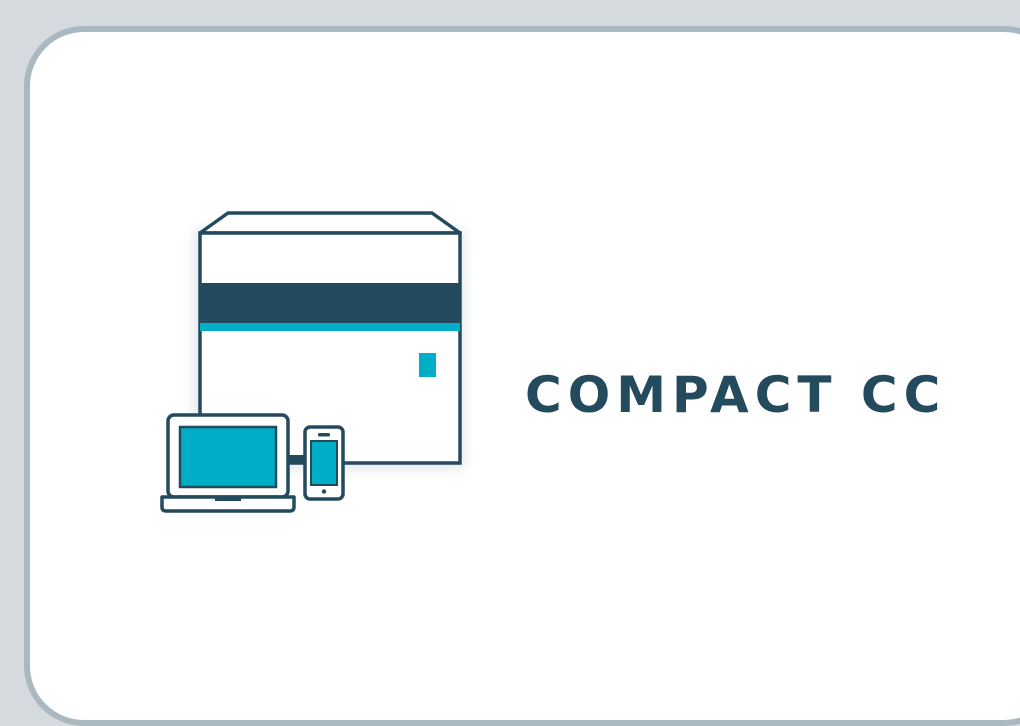 Image resolution: width=1020 pixels, height=726 pixels. I want to click on smartphone-icon, so click(324, 463).